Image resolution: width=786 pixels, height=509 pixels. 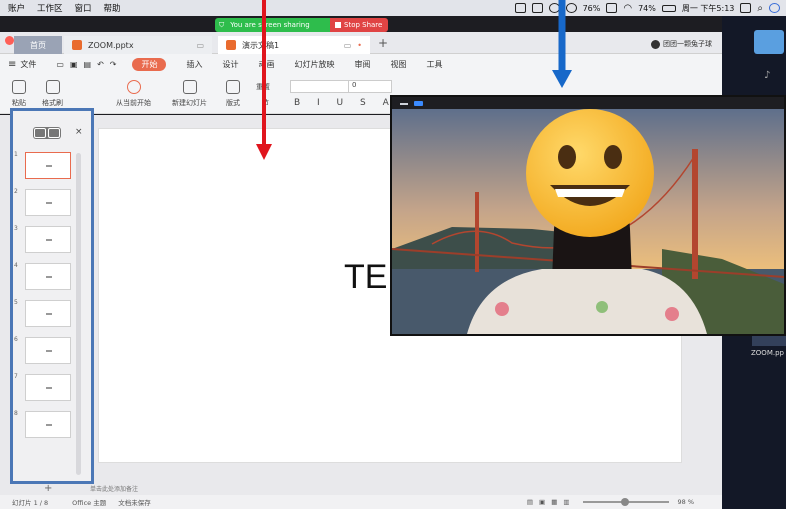 I want to click on slide-thumbnail-panel: × 1 2 3 4 5 6 7 8, so click(x=52, y=296).